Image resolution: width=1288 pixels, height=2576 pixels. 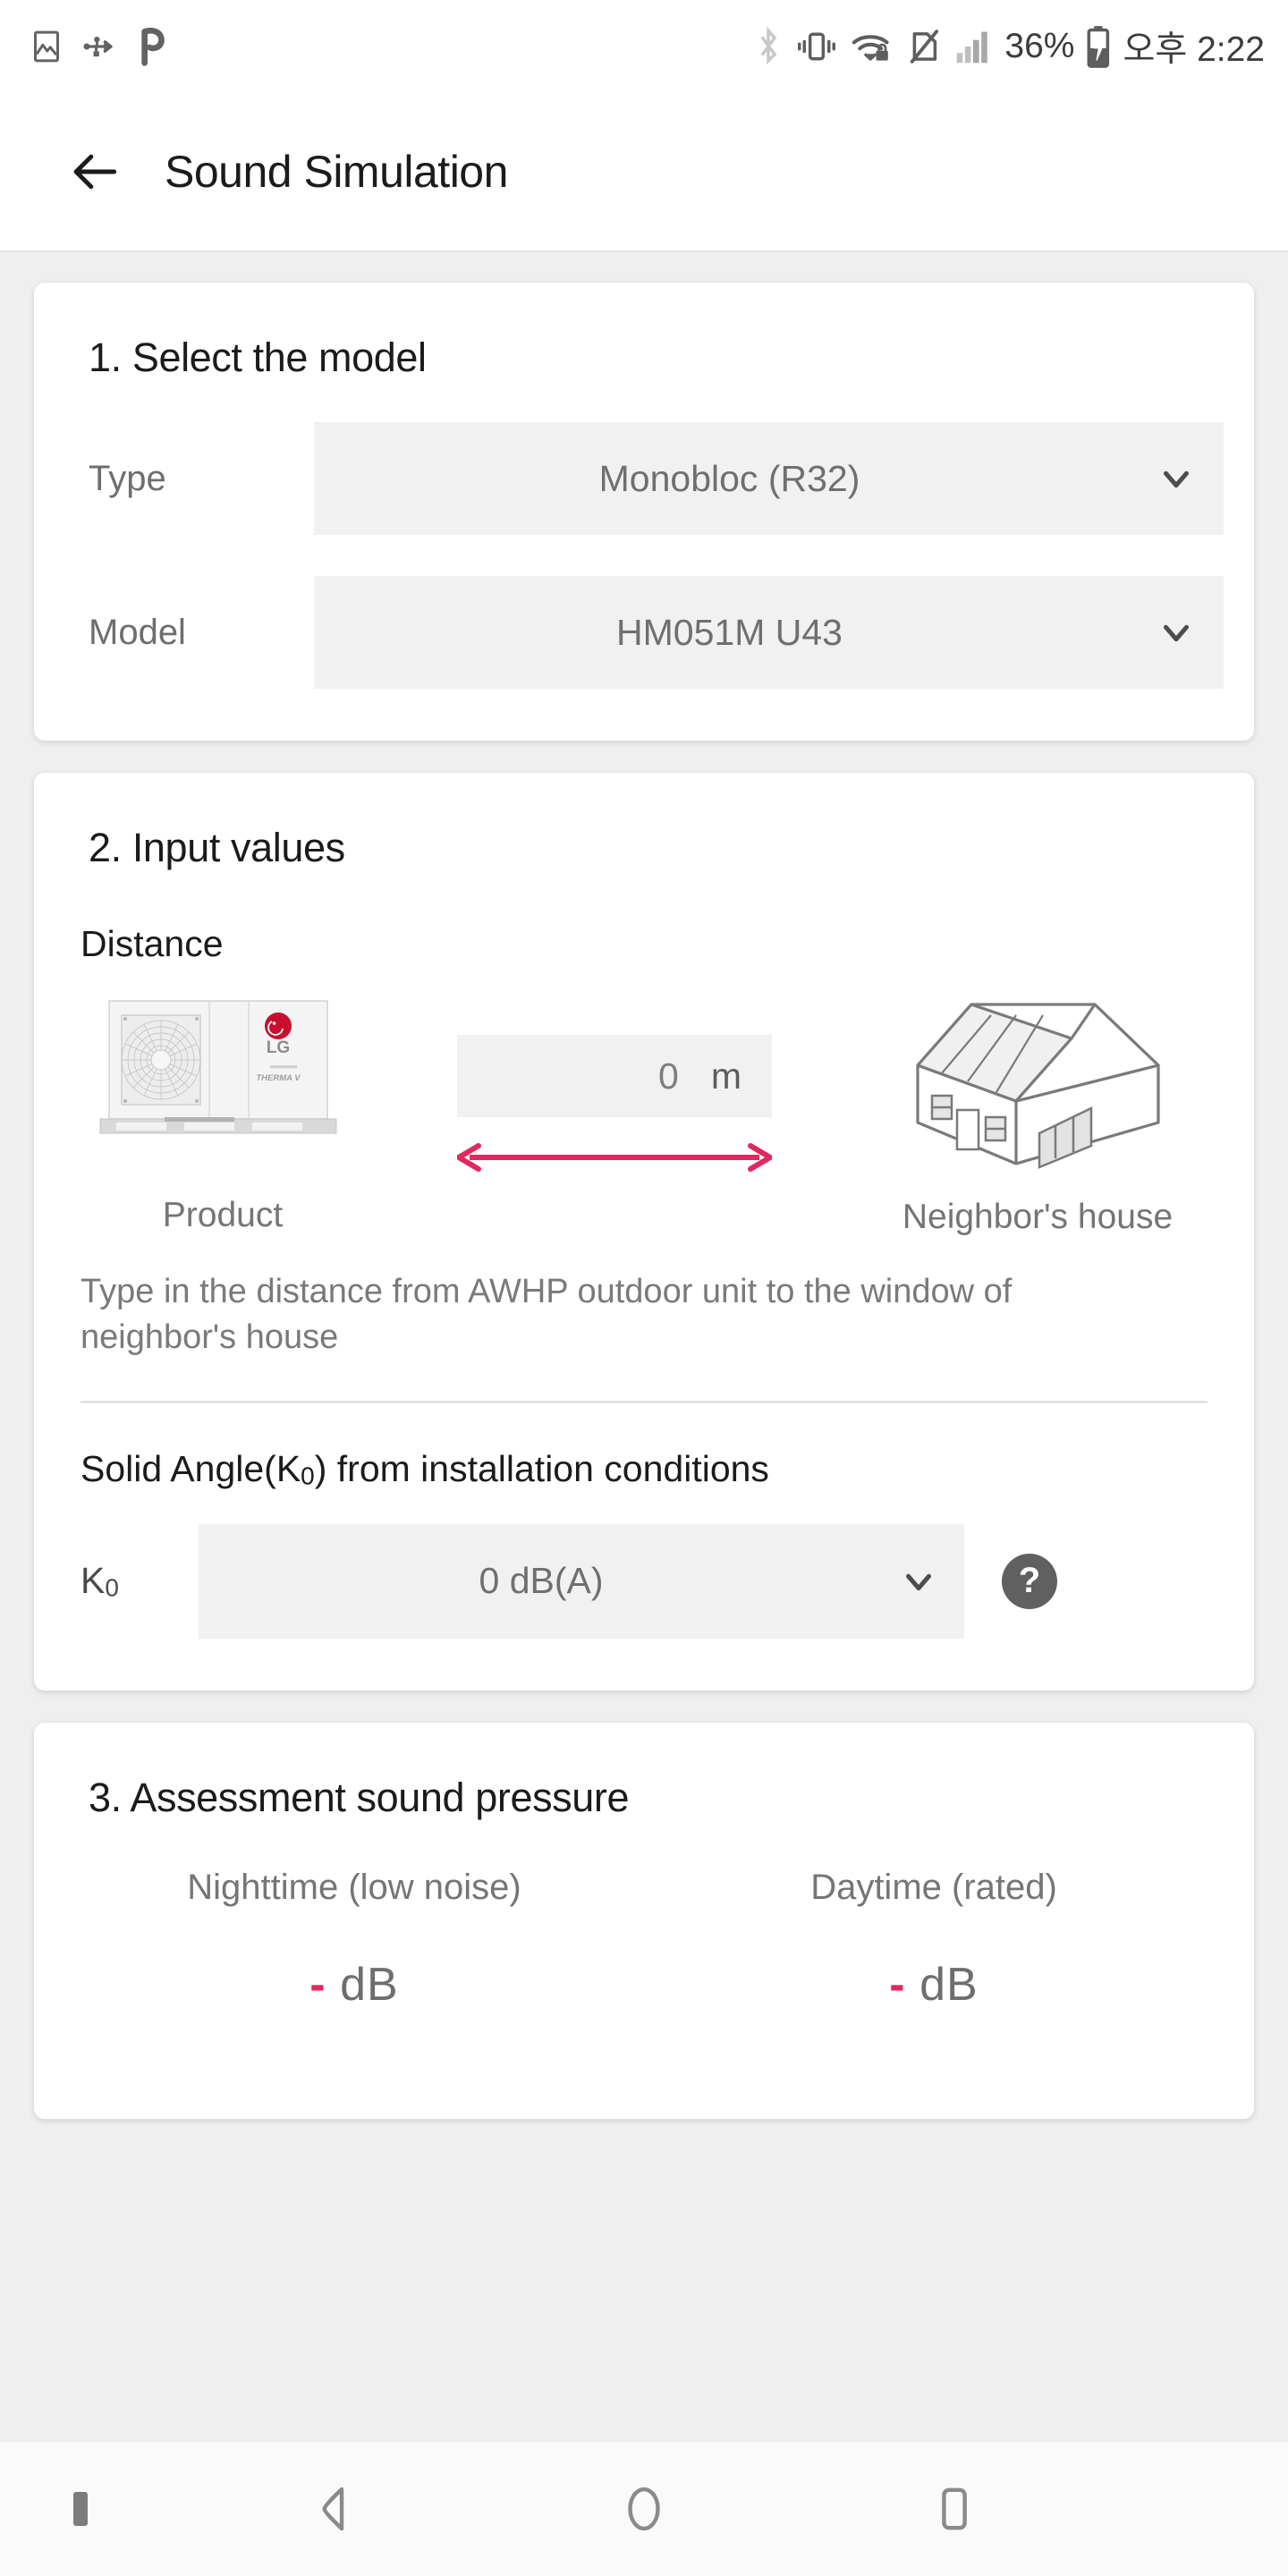 I want to click on help-button: ?, so click(x=1029, y=1581).